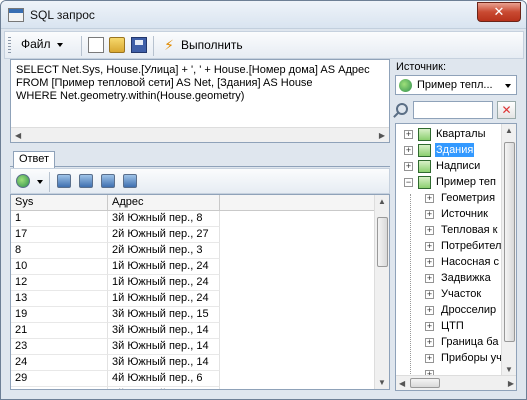 The width and height of the screenshot is (527, 400). I want to click on editor-horizontal-scrollbar: ◀ ▶, so click(200, 134).